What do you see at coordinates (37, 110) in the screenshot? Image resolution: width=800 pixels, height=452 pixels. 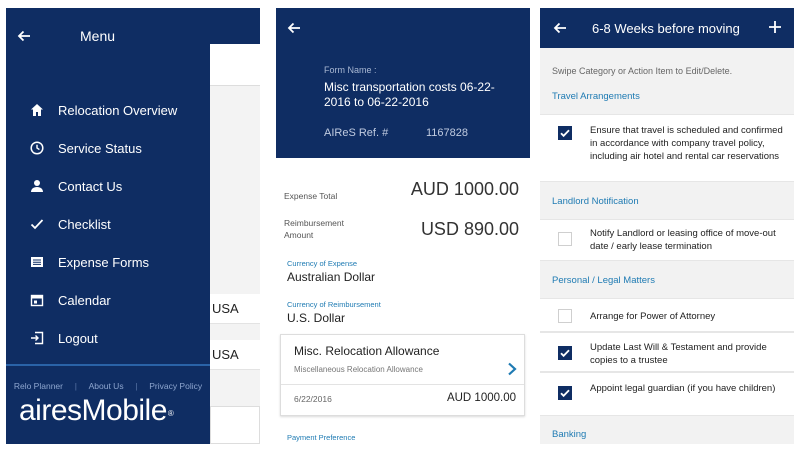 I see `home-icon` at bounding box center [37, 110].